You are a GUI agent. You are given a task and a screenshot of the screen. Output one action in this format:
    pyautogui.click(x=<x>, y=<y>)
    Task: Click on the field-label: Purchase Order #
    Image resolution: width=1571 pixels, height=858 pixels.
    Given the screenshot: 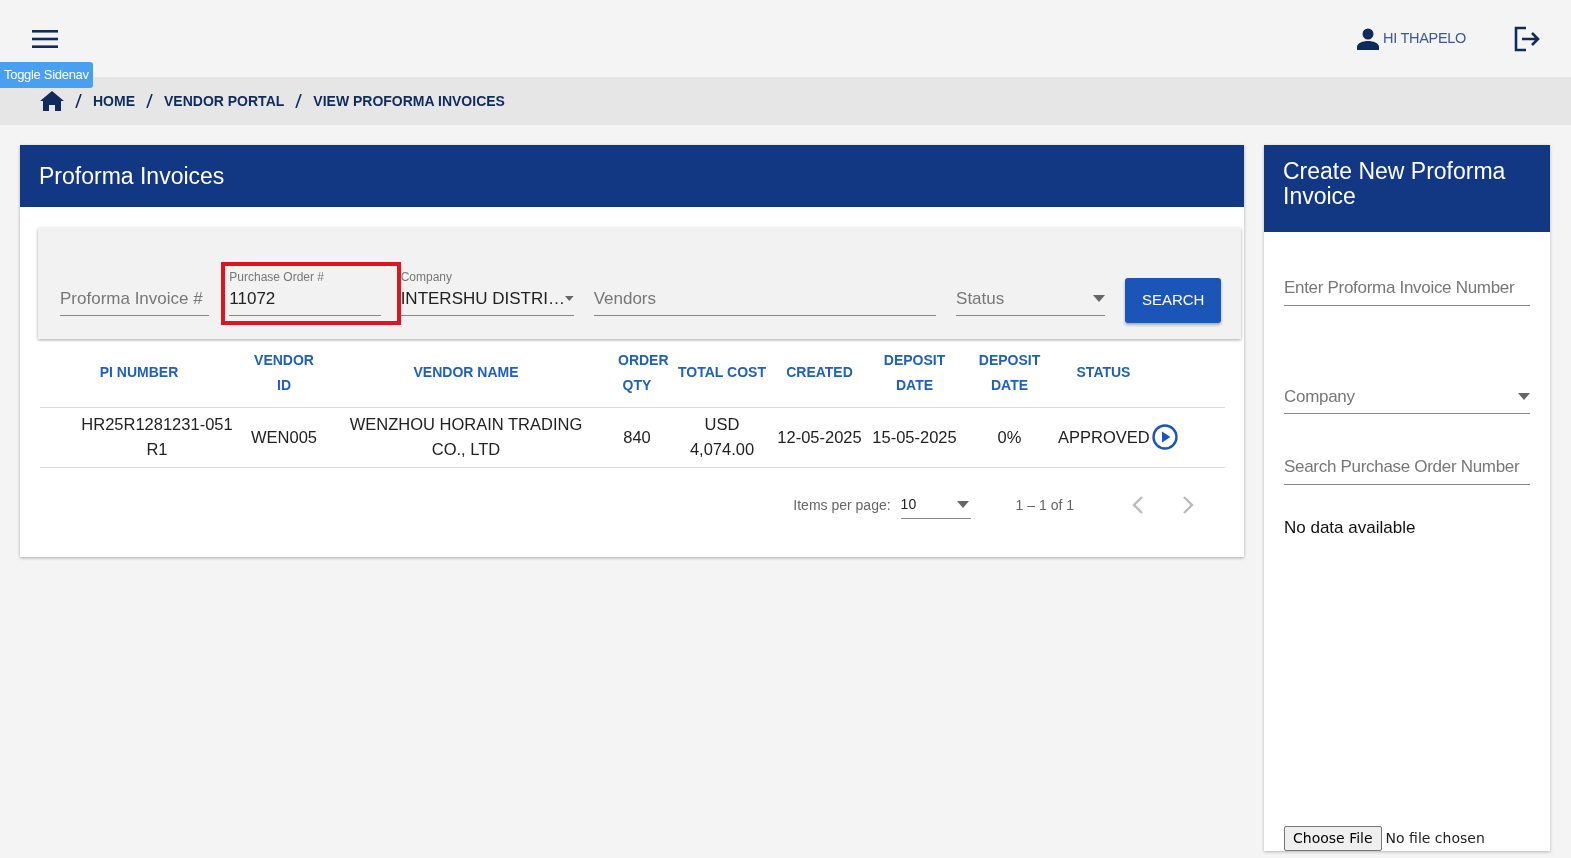 What is the action you would take?
    pyautogui.click(x=277, y=276)
    